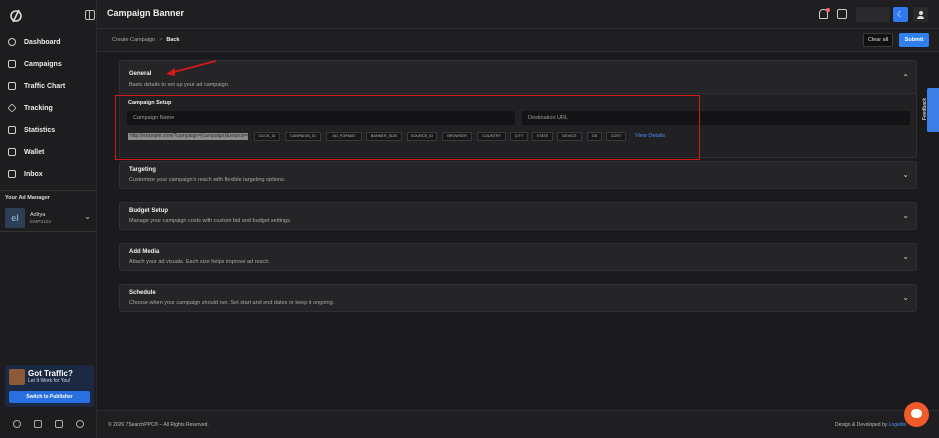 This screenshot has width=939, height=438. I want to click on mail-icon, so click(37, 424).